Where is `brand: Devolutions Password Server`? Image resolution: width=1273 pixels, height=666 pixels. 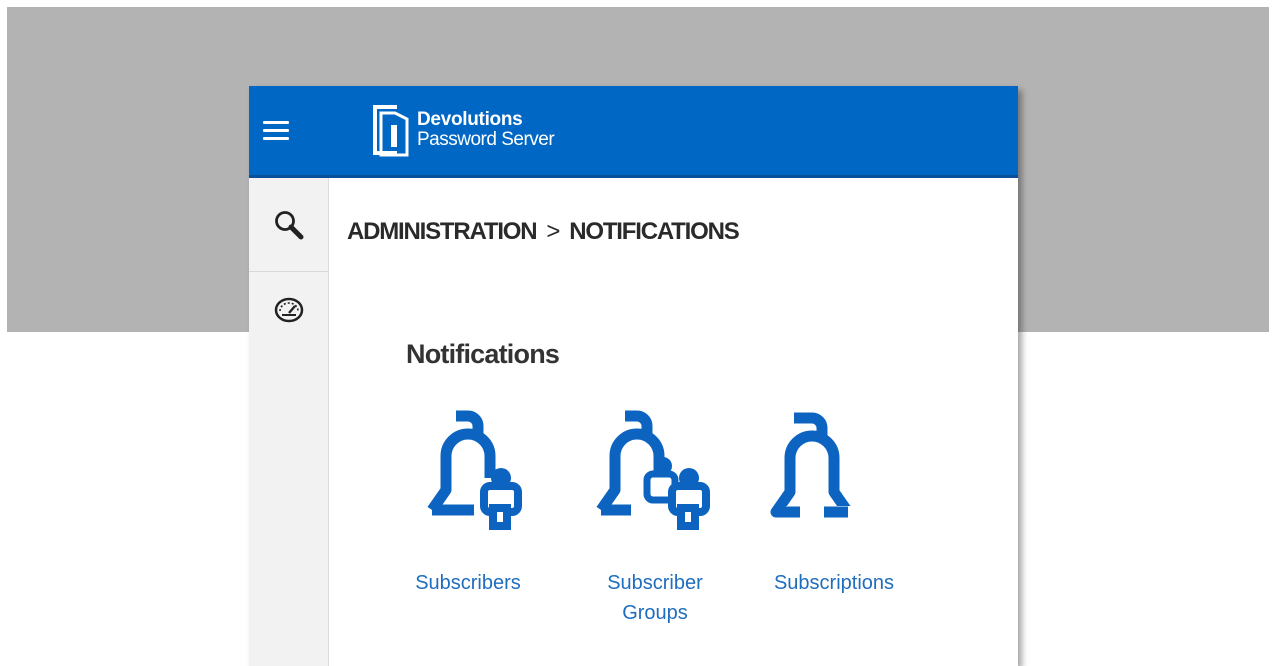 brand: Devolutions Password Server is located at coordinates (462, 130).